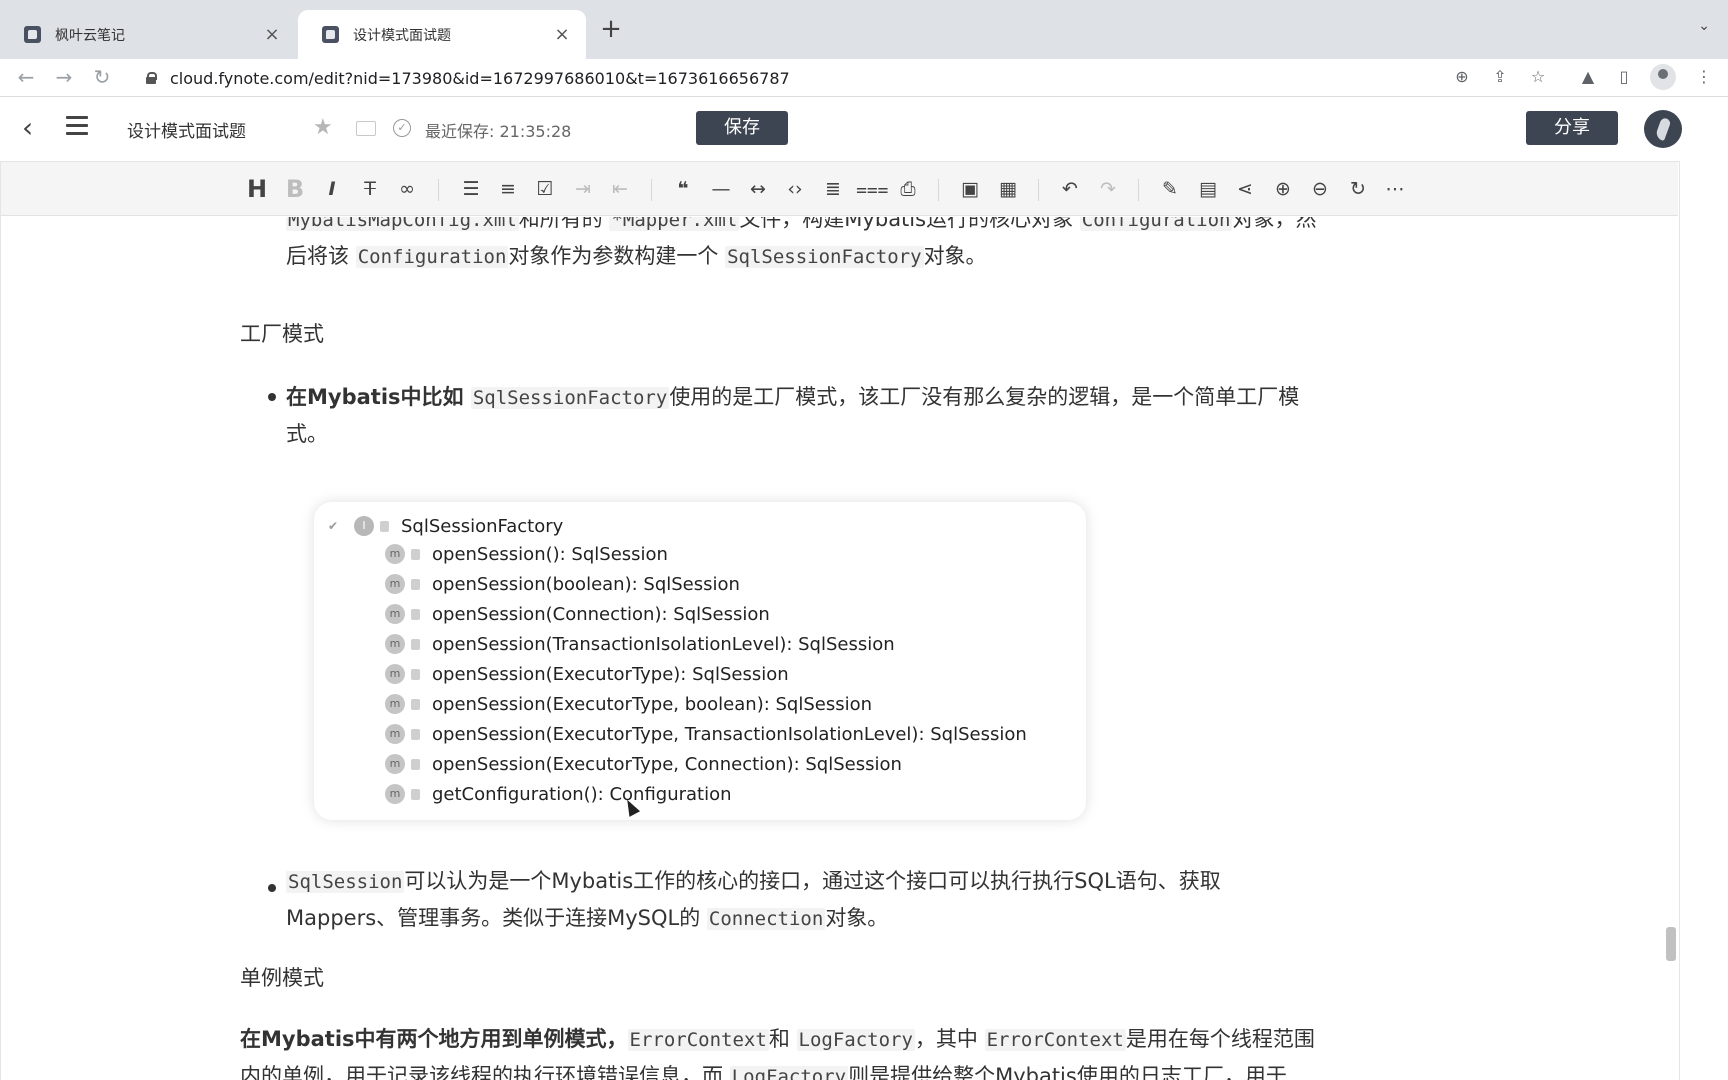  Describe the element at coordinates (364, 526) in the screenshot. I see `interface-icon: I` at that location.